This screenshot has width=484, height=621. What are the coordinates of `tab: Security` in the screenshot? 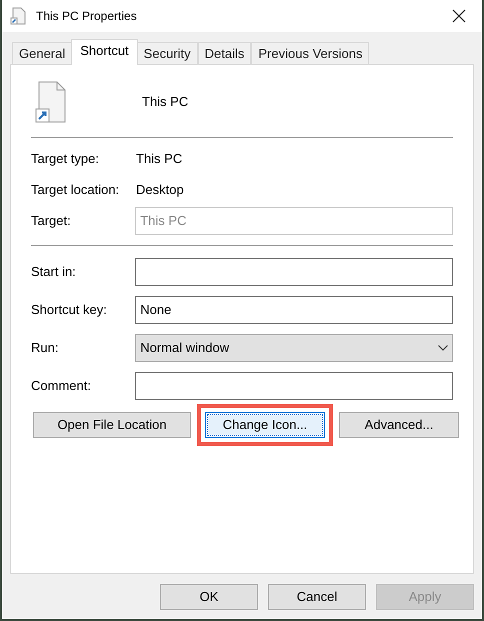 It's located at (167, 53).